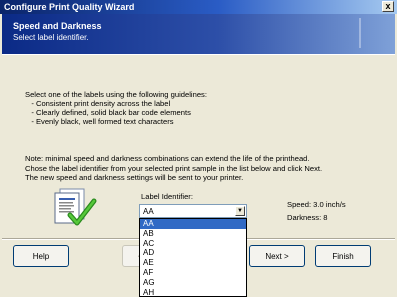 The height and width of the screenshot is (297, 397). What do you see at coordinates (343, 256) in the screenshot?
I see `finish-button: Finish` at bounding box center [343, 256].